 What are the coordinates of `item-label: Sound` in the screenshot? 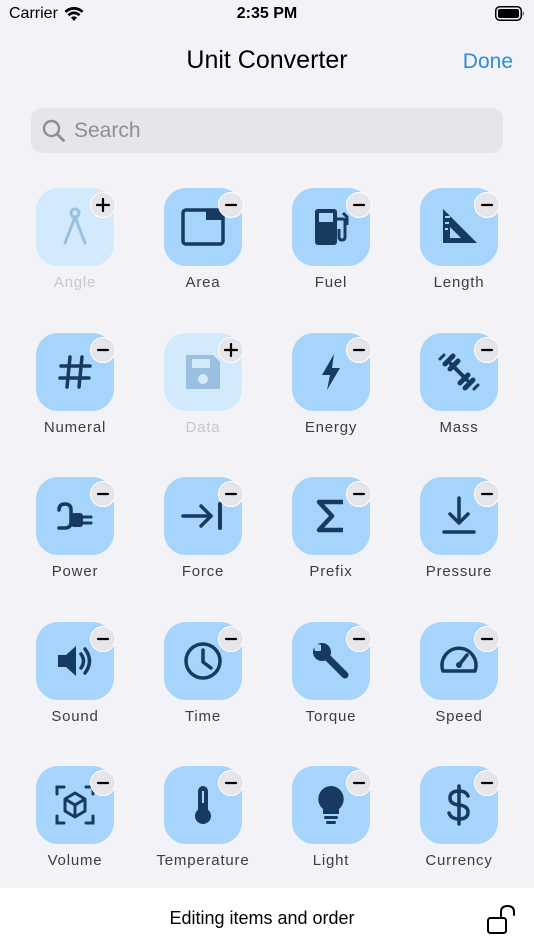 It's located at (75, 716).